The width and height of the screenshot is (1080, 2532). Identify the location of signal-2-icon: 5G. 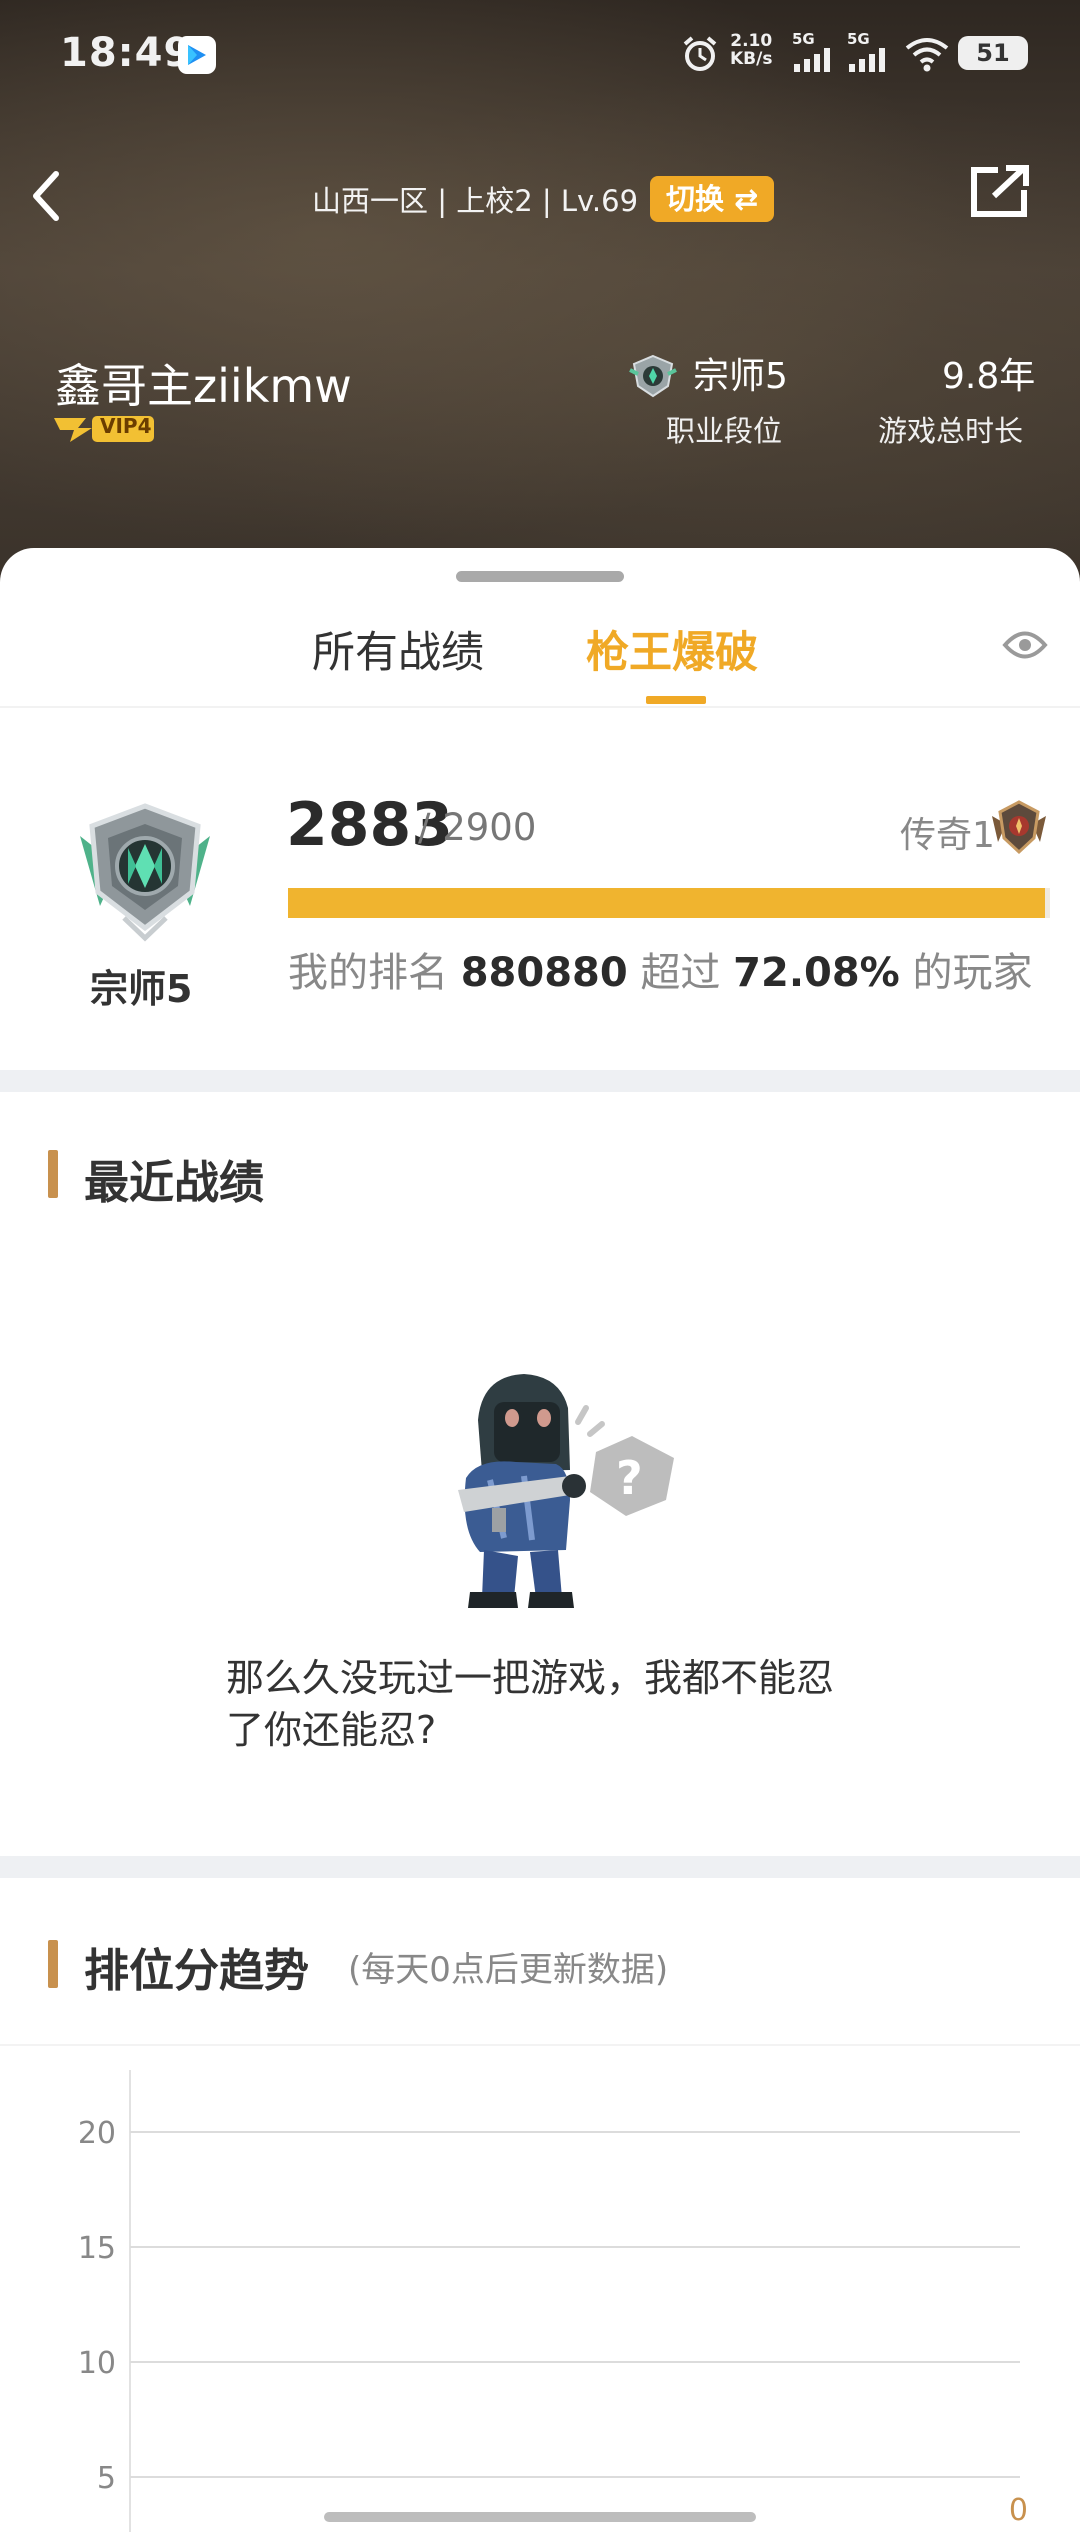
(869, 53).